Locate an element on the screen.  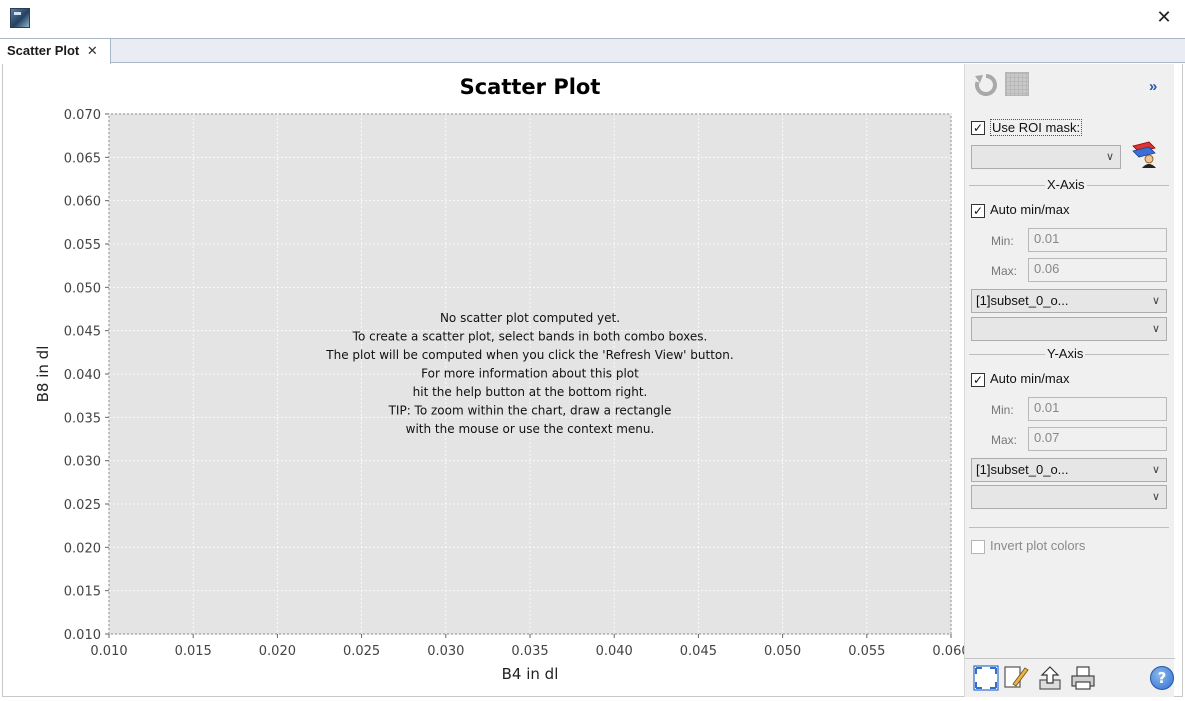
y-tick-label: 0.020 is located at coordinates (82, 548).